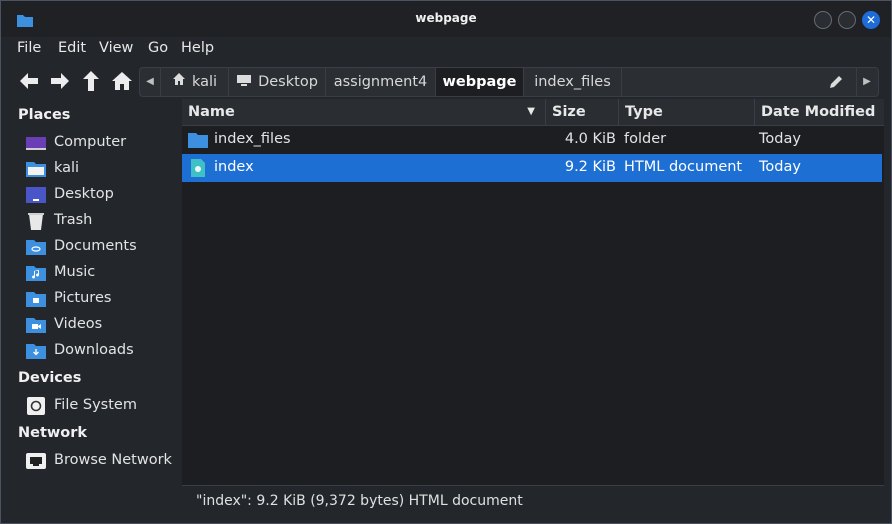  What do you see at coordinates (50, 378) in the screenshot?
I see `devices-header: Devices` at bounding box center [50, 378].